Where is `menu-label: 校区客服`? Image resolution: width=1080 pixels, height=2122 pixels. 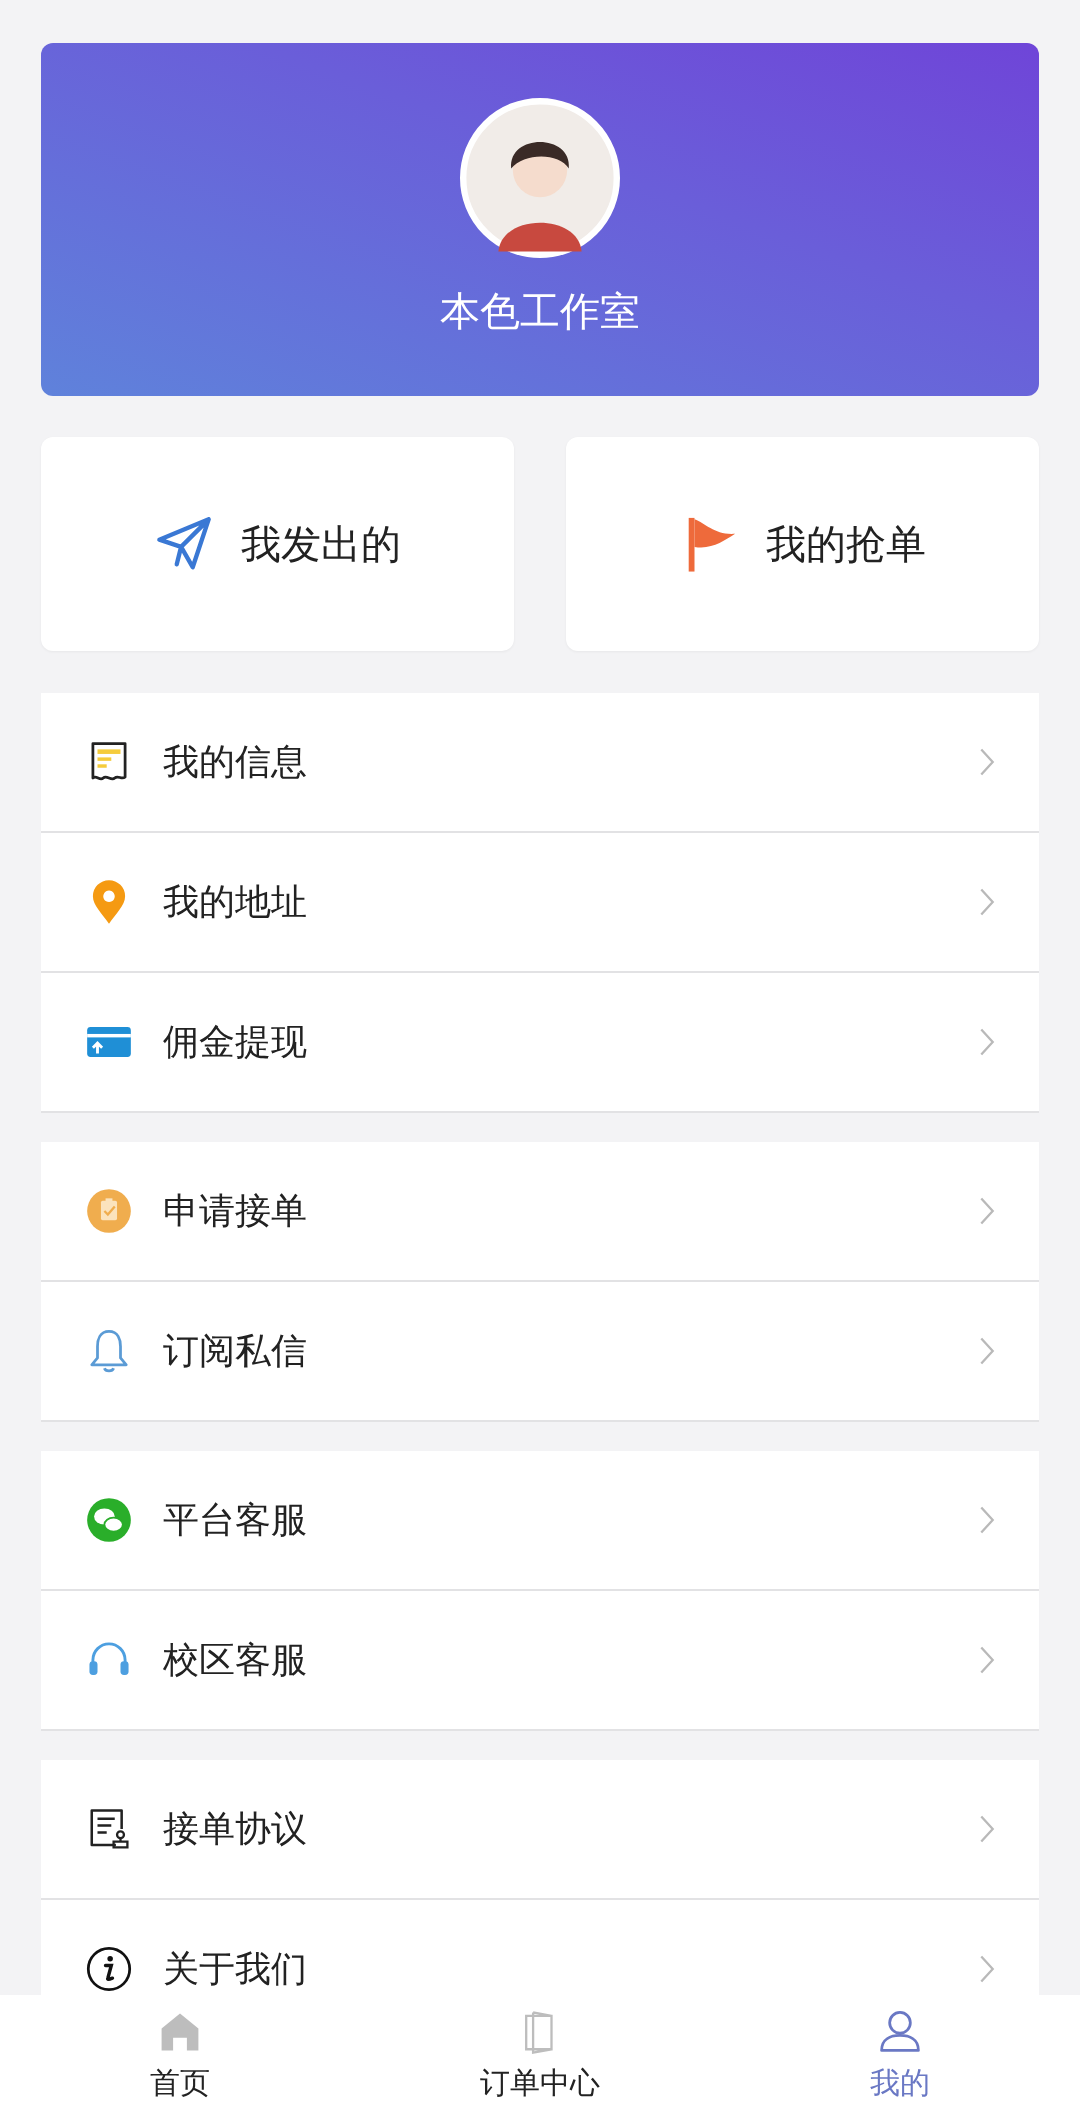 menu-label: 校区客服 is located at coordinates (235, 1659).